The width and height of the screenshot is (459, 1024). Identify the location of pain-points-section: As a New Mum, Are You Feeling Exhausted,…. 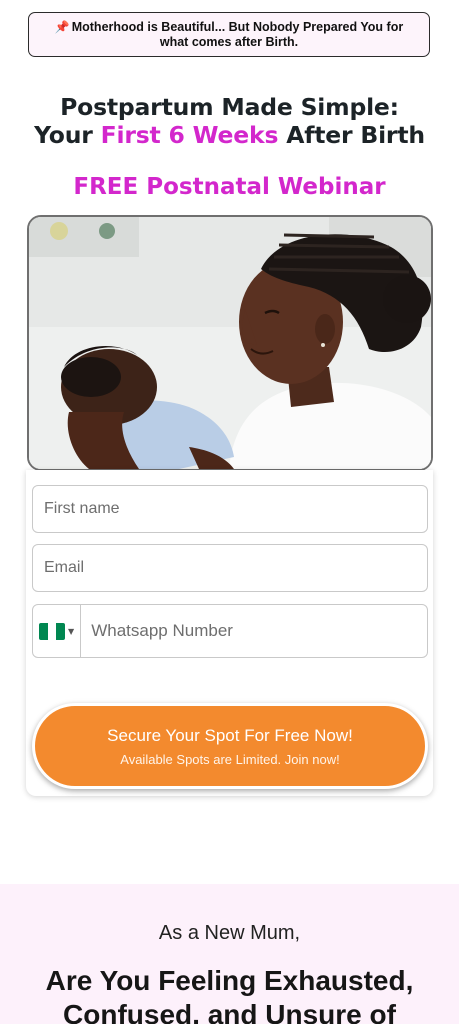
(229, 954).